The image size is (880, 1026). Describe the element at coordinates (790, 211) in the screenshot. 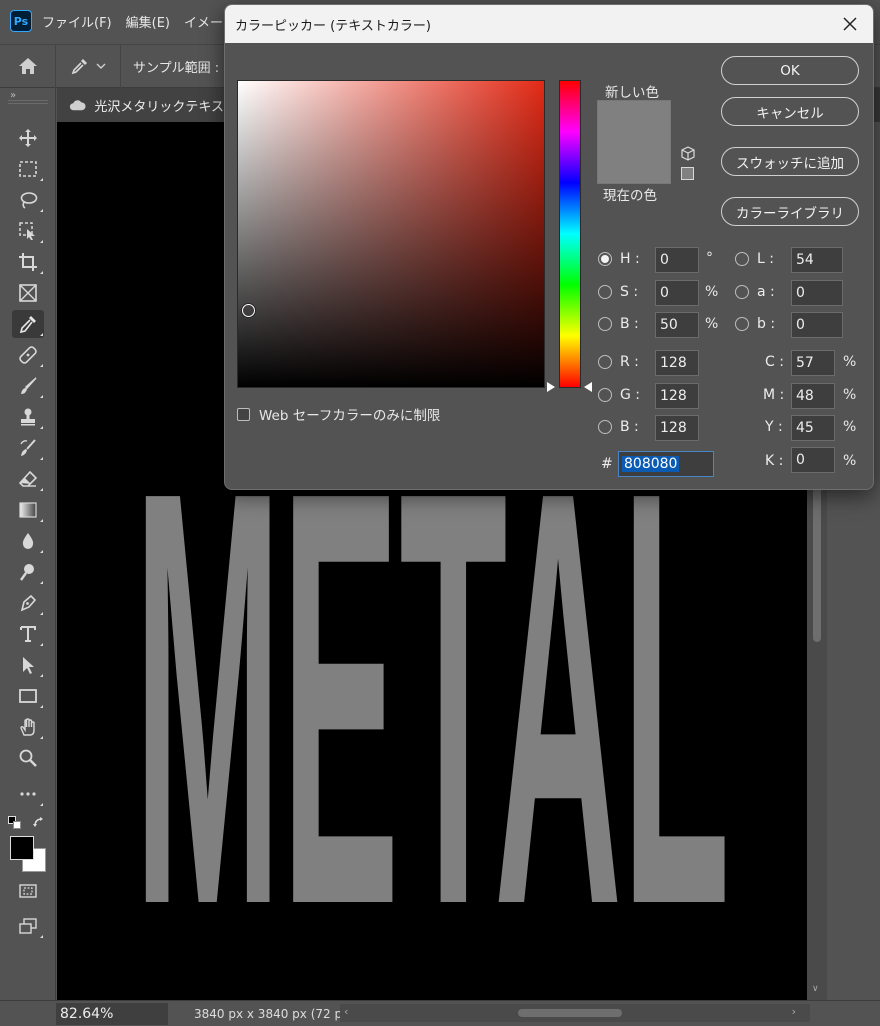

I see `color-libraries-button: カラーライブラリ` at that location.